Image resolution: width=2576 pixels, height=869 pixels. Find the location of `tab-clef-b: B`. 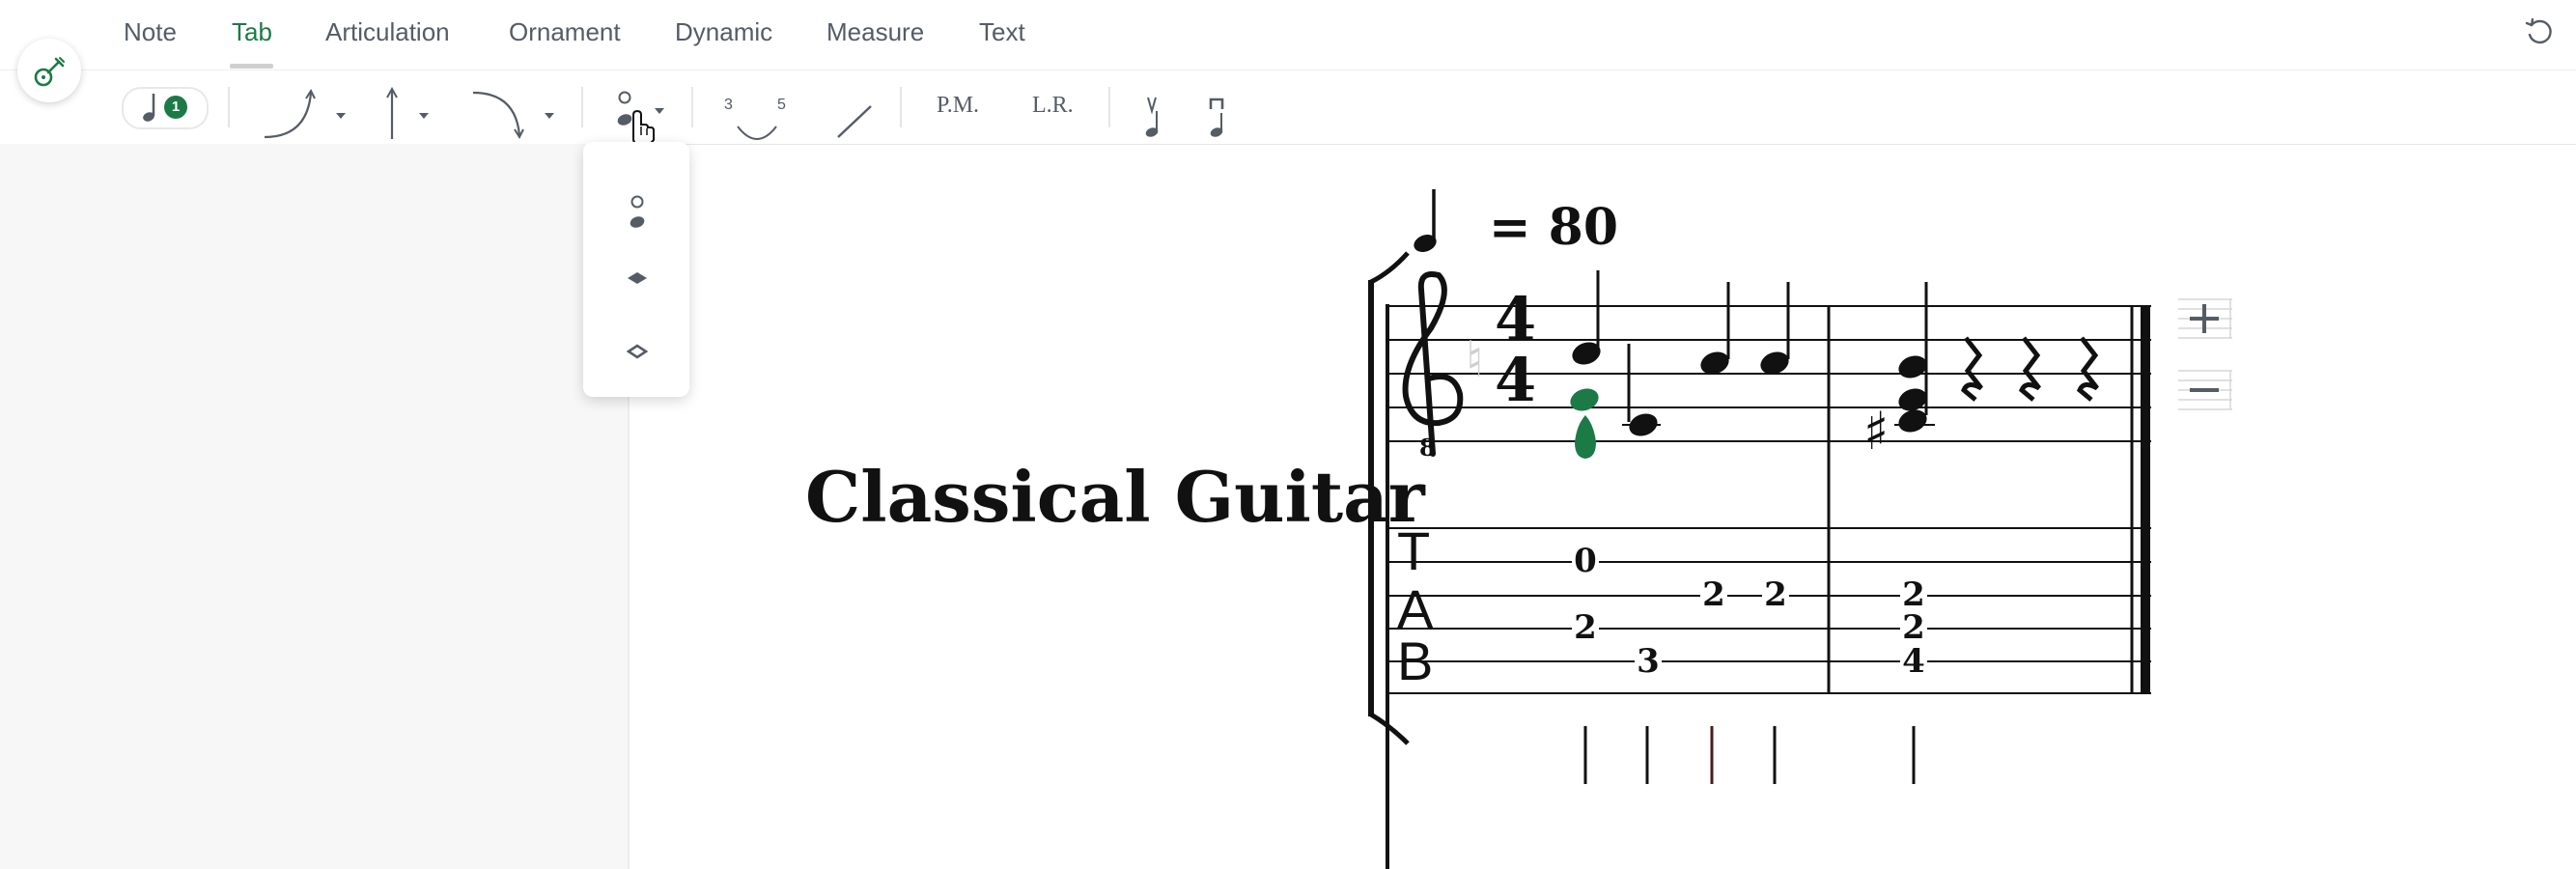

tab-clef-b: B is located at coordinates (1415, 661).